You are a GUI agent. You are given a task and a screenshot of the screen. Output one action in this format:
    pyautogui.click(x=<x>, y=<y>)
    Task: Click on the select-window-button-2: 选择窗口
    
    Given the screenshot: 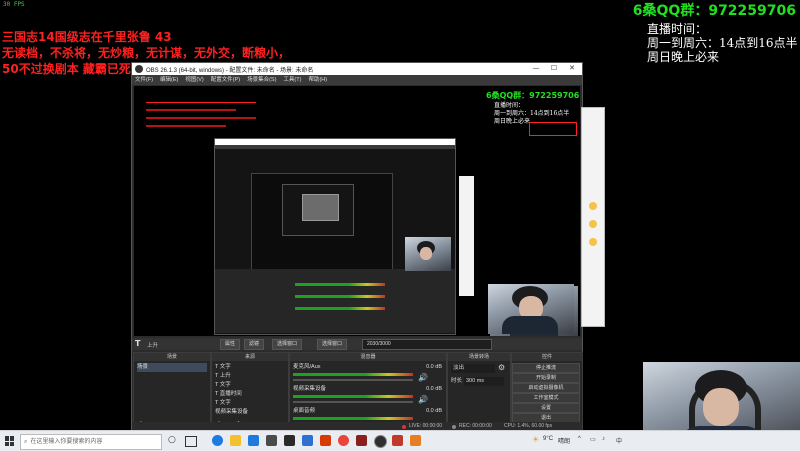 What is the action you would take?
    pyautogui.click(x=332, y=344)
    